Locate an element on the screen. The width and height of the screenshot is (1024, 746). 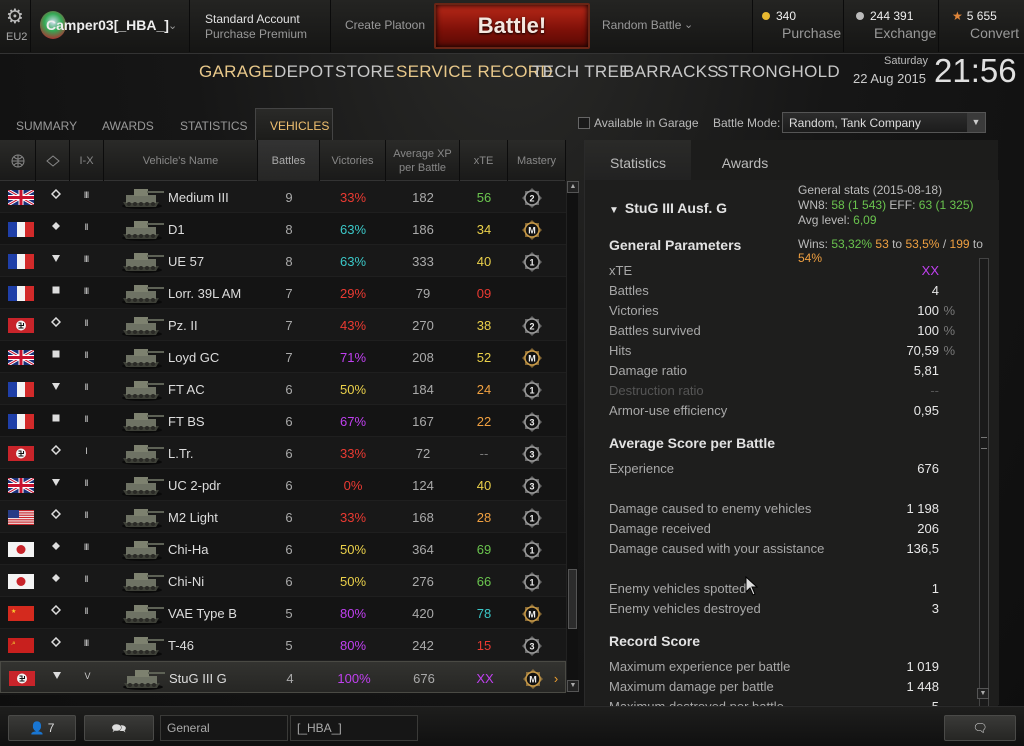
table-row: III Lorr. 39L AM 7 29% 79 09 is located at coordinates (283, 293).